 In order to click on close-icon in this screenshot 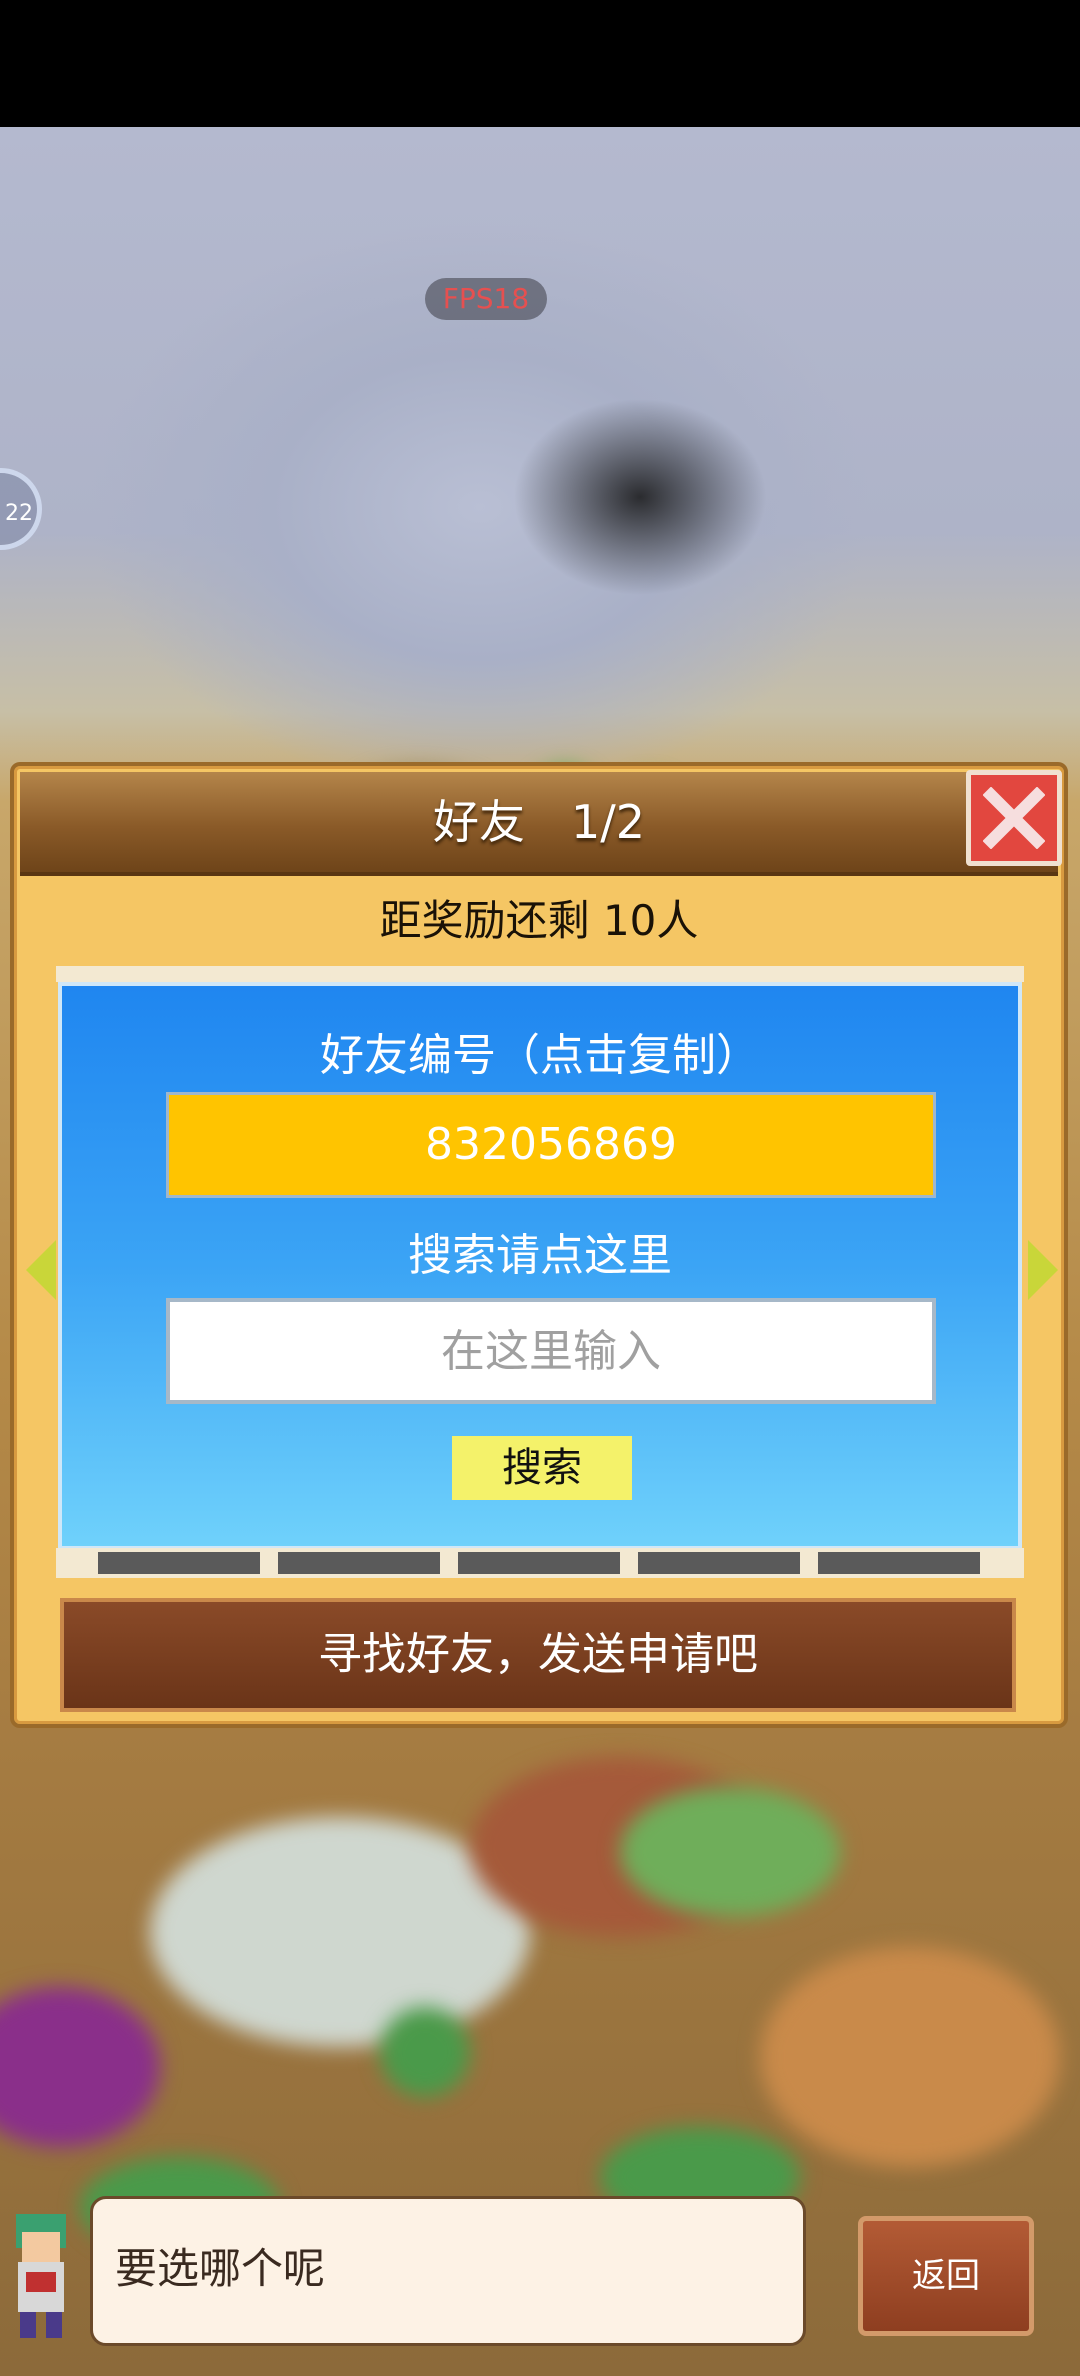, I will do `click(1014, 818)`.